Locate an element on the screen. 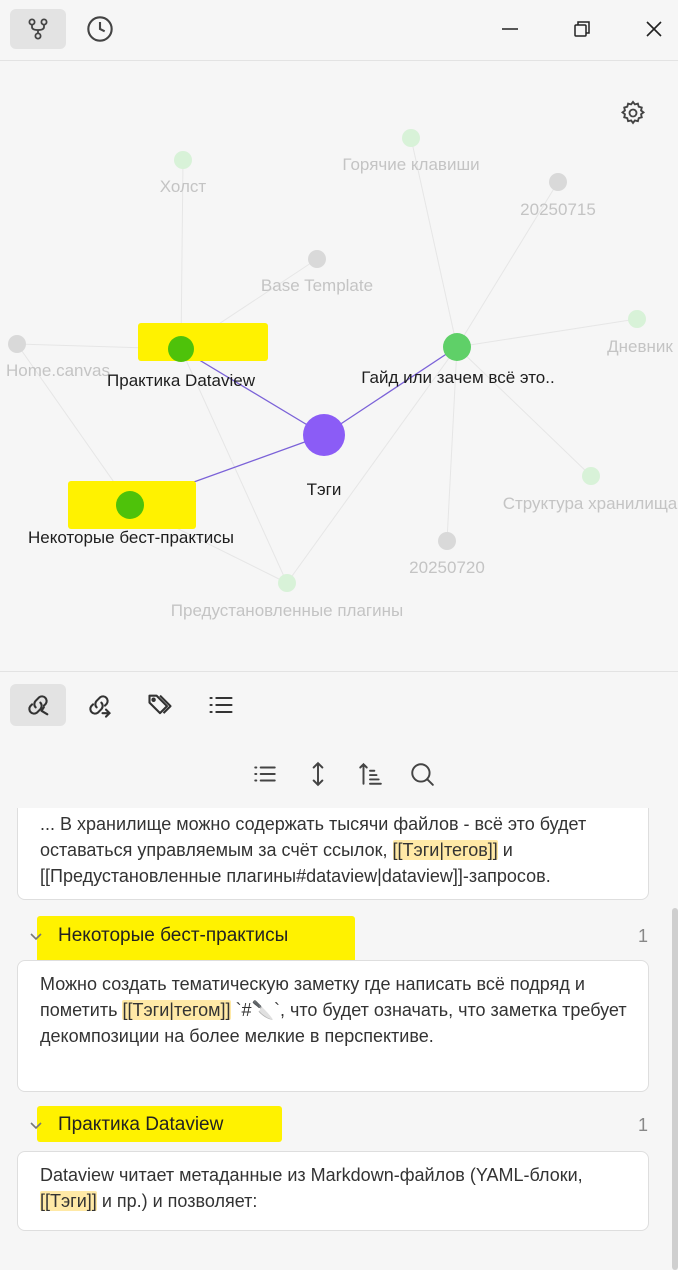 Image resolution: width=678 pixels, height=1270 pixels. restore-icon is located at coordinates (582, 29).